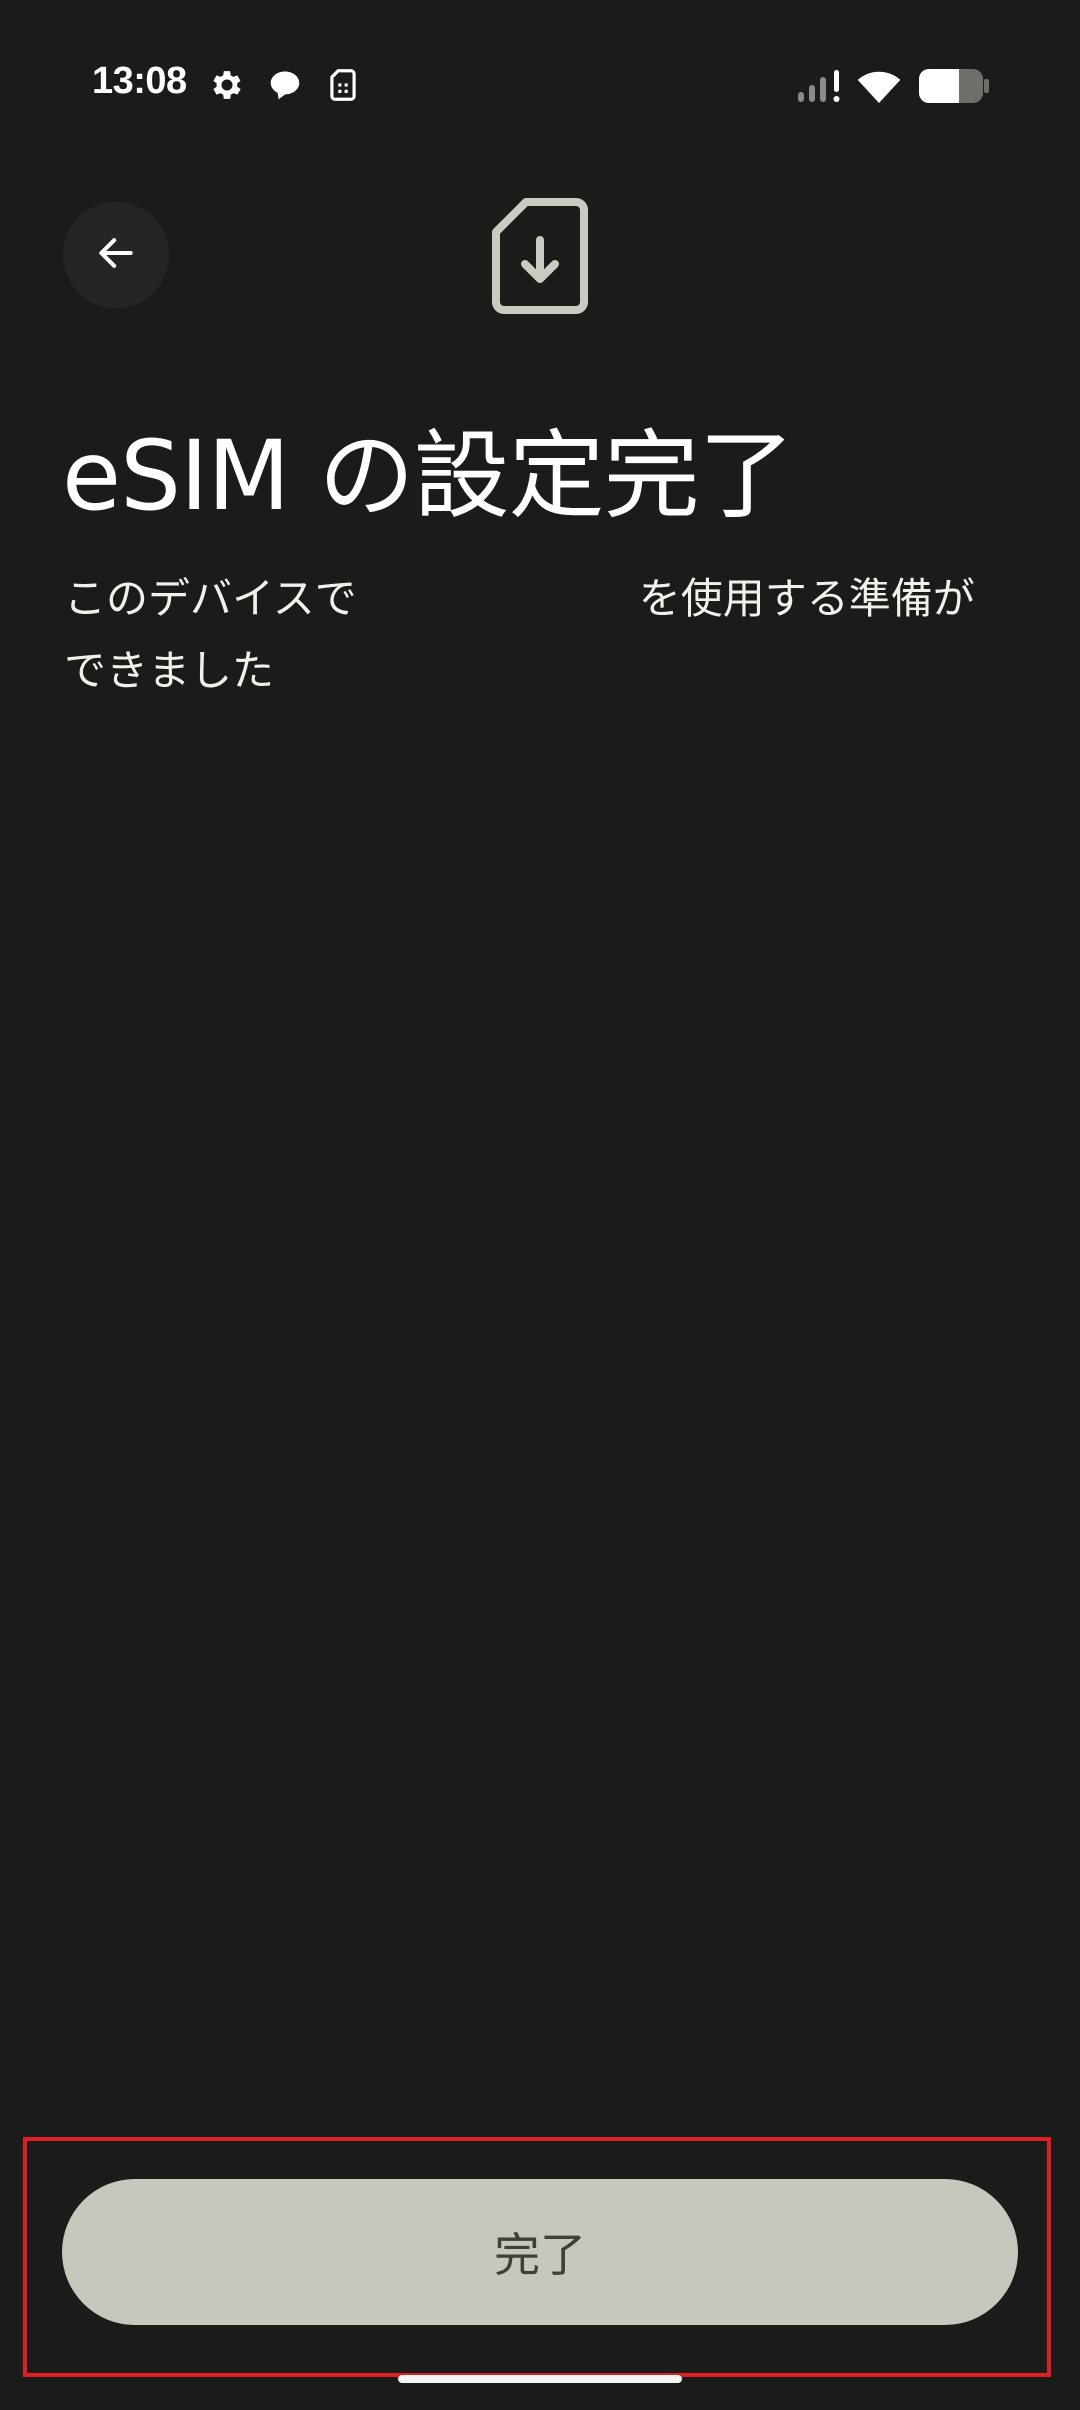 The width and height of the screenshot is (1080, 2410). What do you see at coordinates (285, 85) in the screenshot?
I see `chat-bubble-icon` at bounding box center [285, 85].